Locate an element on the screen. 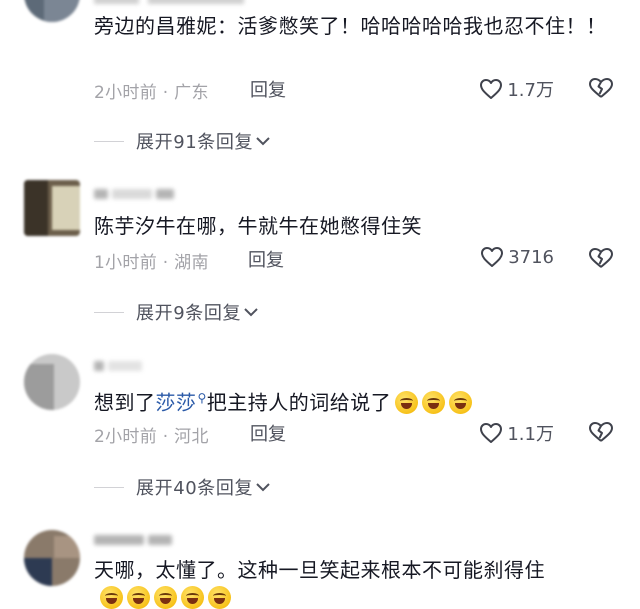 The width and height of the screenshot is (640, 609). comment-meta: 1小时前 · 湖南 is located at coordinates (151, 260).